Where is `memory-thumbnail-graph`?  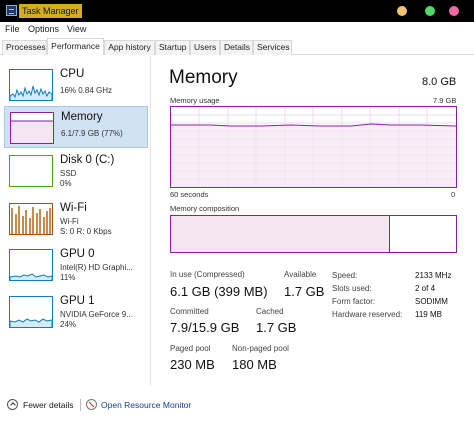 memory-thumbnail-graph is located at coordinates (32, 128).